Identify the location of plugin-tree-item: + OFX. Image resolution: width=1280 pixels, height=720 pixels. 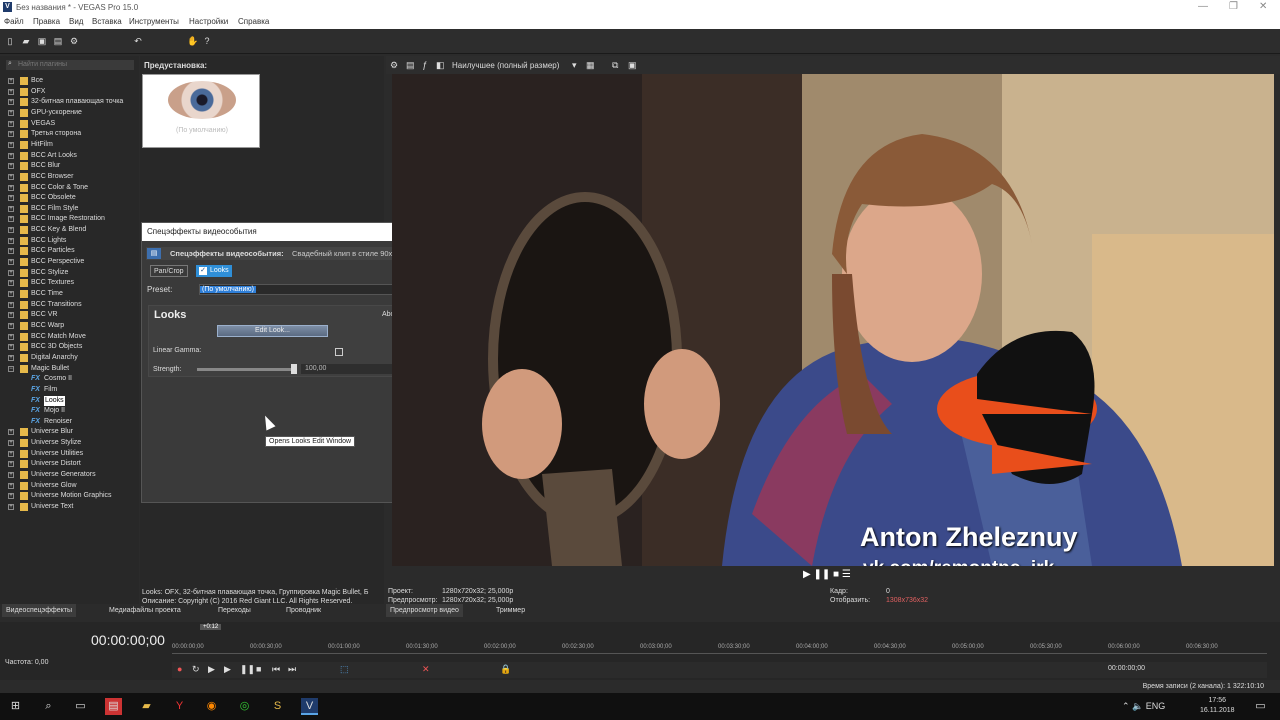
(69, 92).